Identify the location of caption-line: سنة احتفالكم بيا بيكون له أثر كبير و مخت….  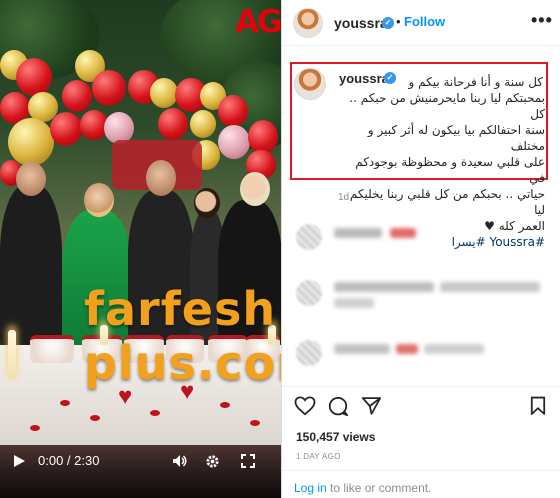
(456, 138).